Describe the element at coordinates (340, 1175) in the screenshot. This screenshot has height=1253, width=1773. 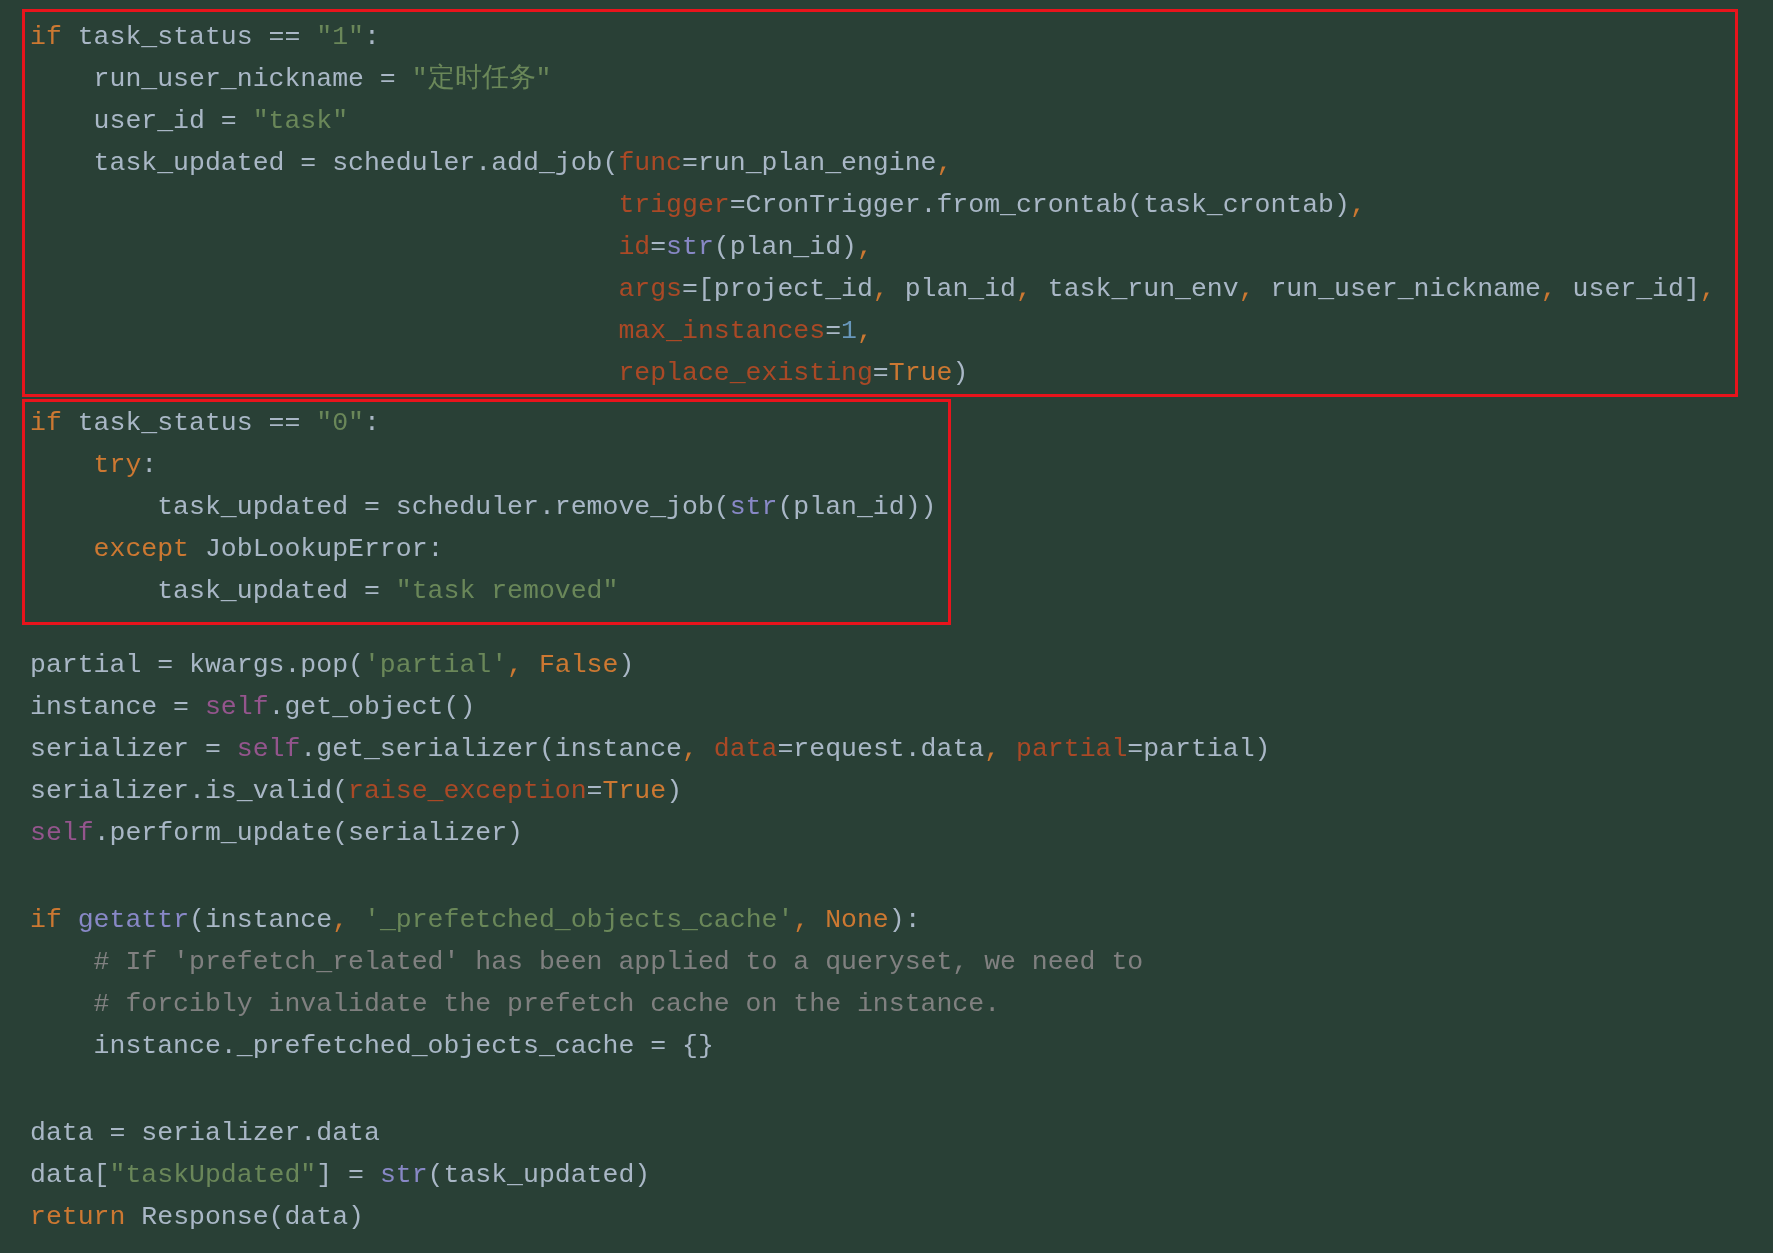
I see `code-line: data["taskUpdated"] = str(task_updated)` at that location.